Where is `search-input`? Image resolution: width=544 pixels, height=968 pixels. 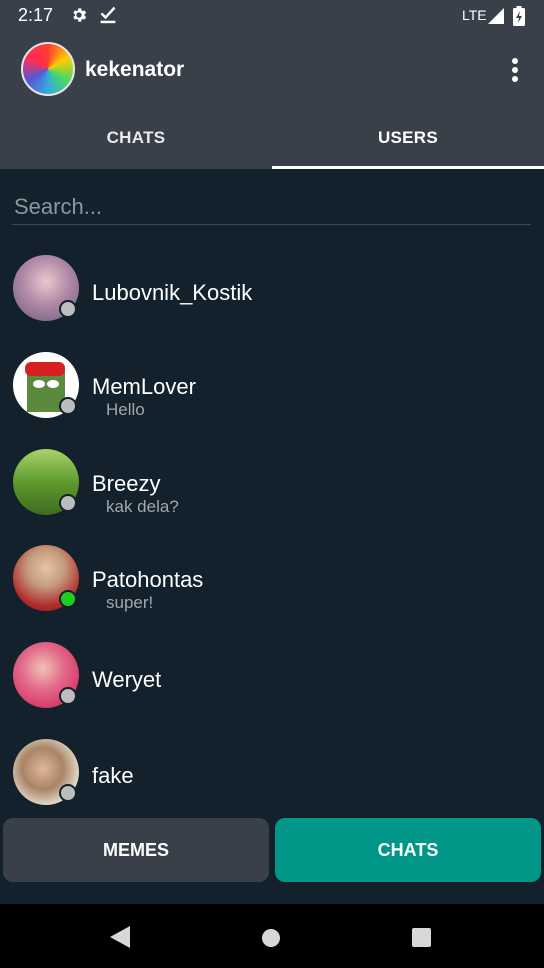 search-input is located at coordinates (273, 207).